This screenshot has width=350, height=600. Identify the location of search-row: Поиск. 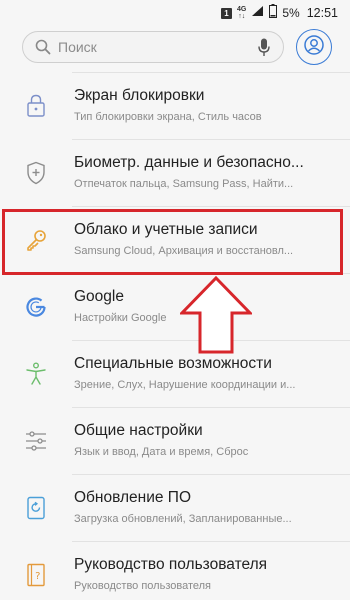
(175, 48).